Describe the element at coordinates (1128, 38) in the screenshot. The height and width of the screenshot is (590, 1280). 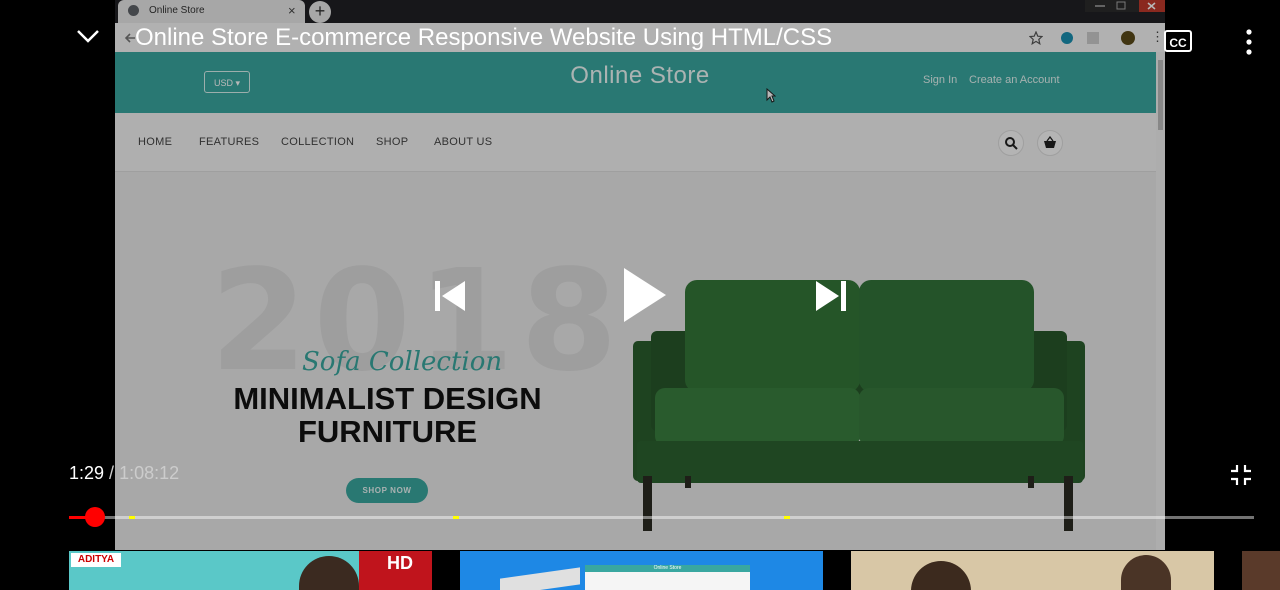
I see `avatar` at that location.